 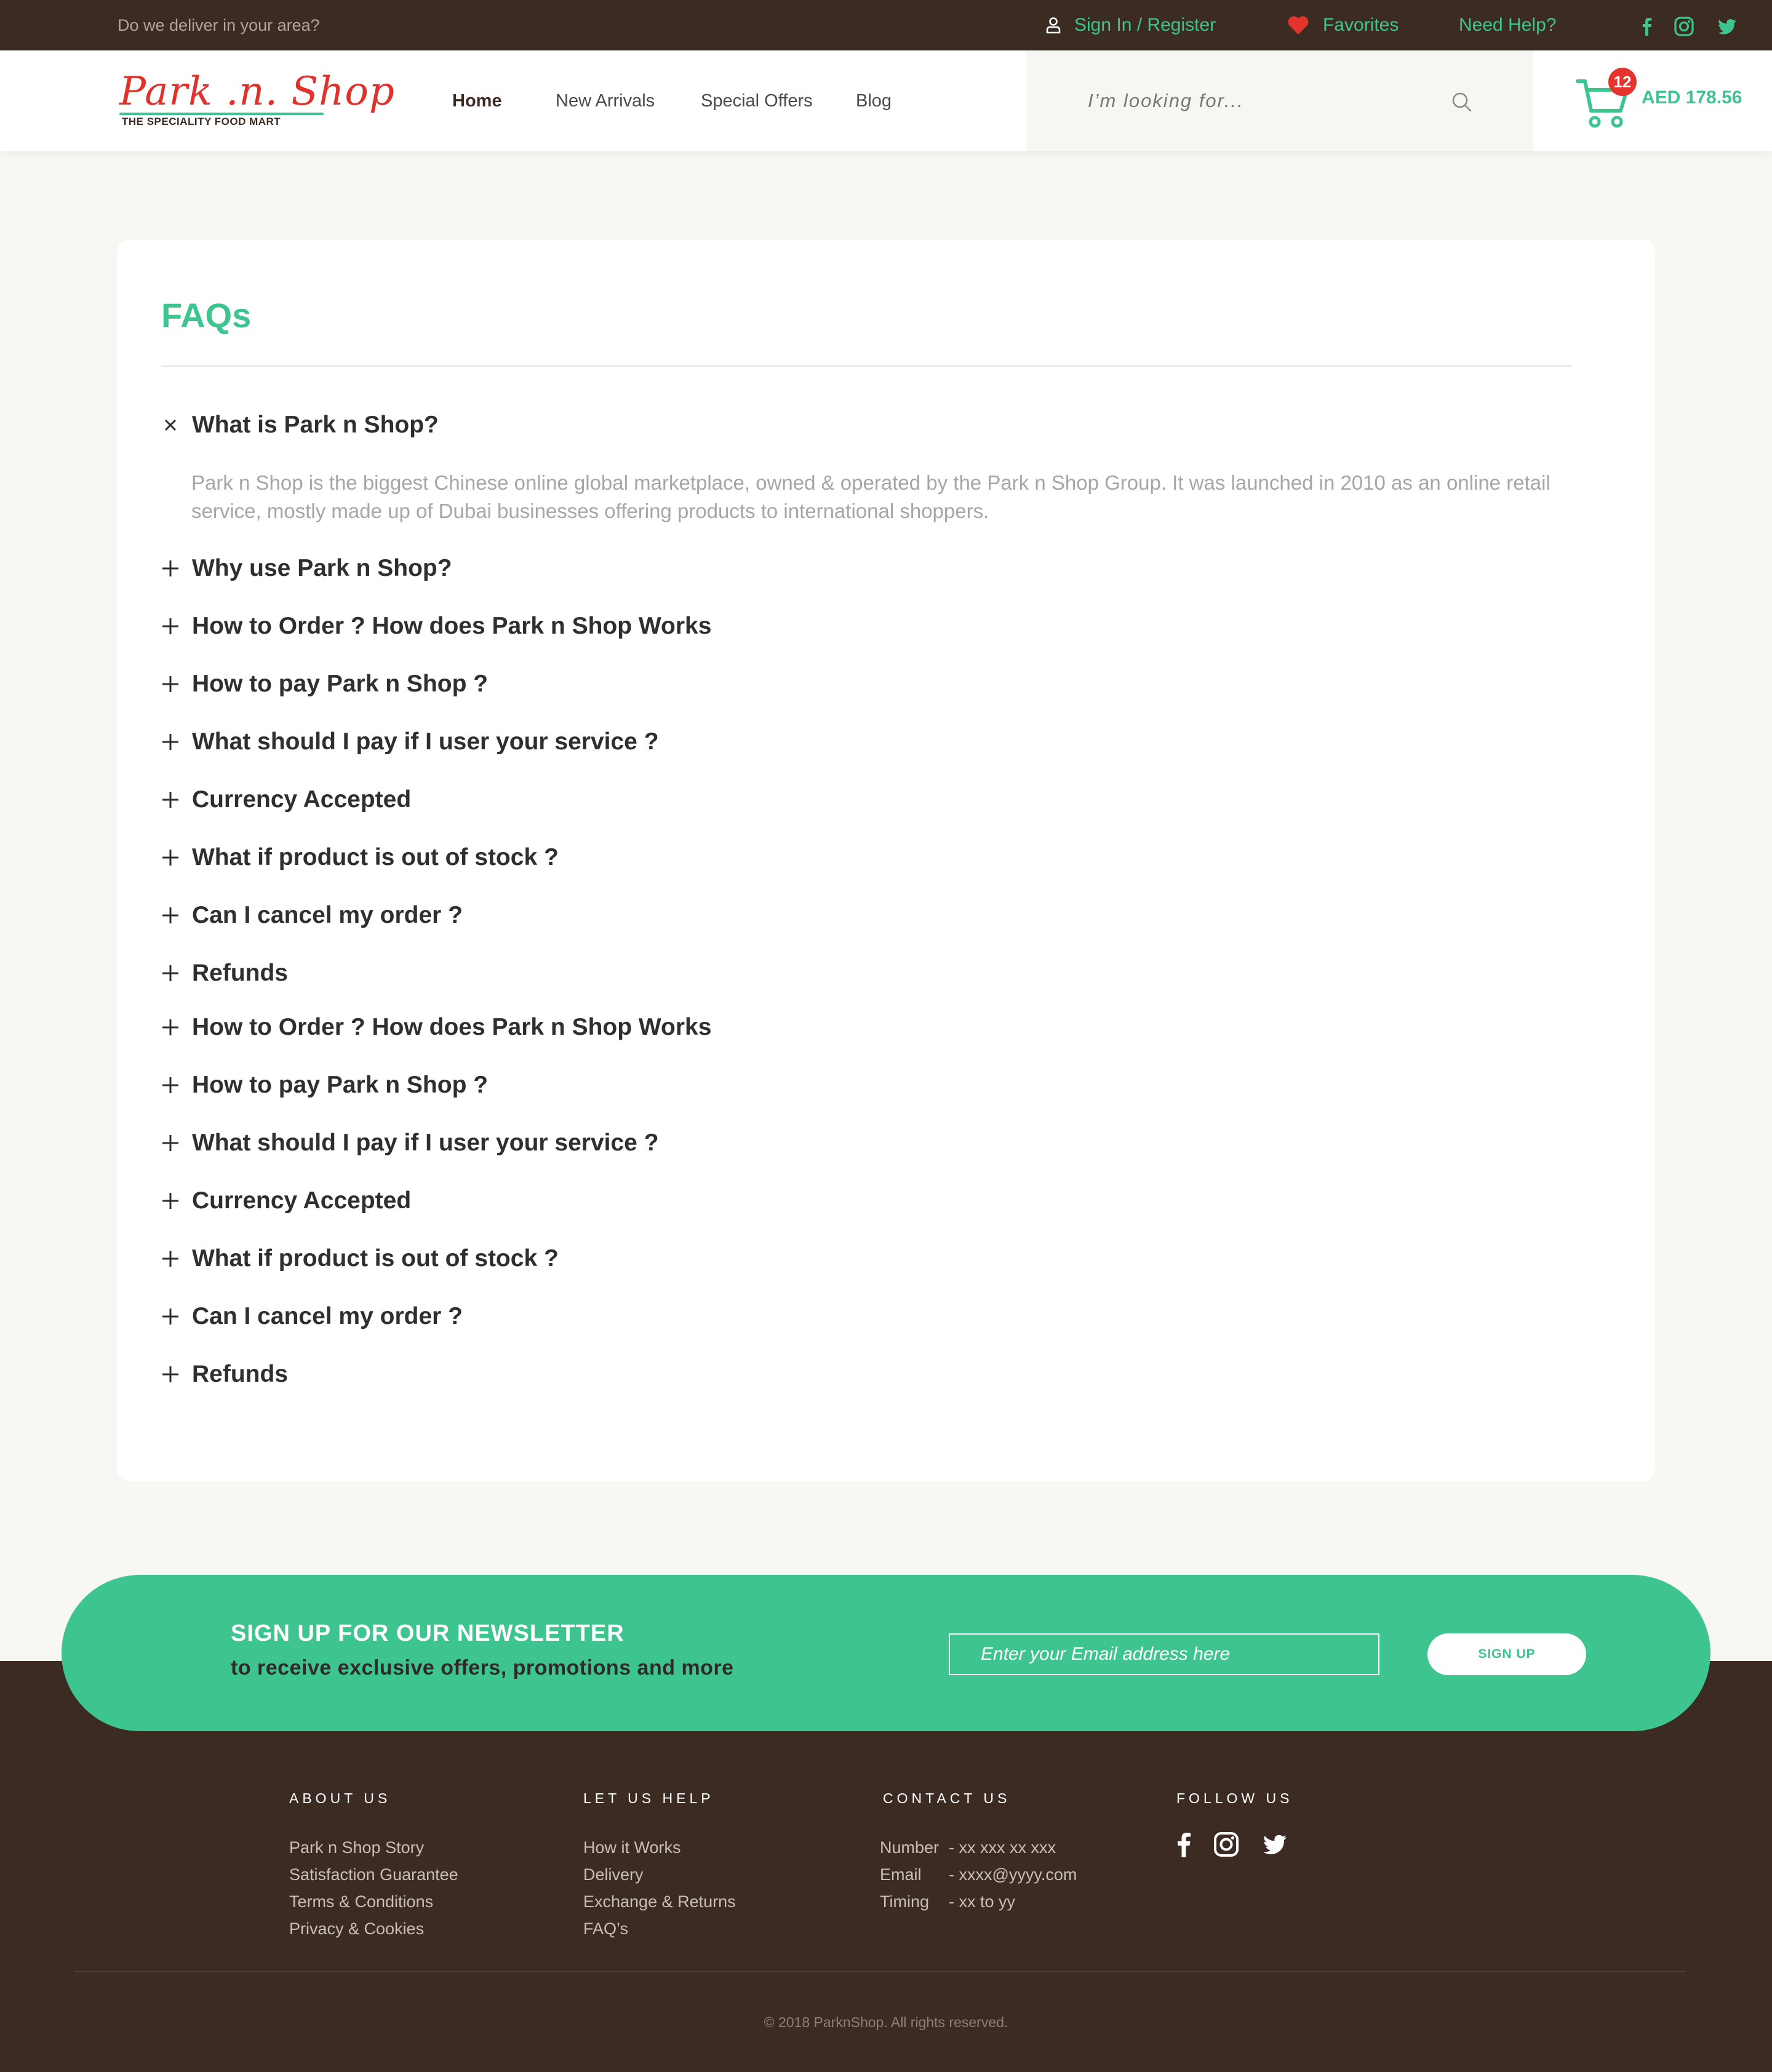 What do you see at coordinates (659, 1902) in the screenshot?
I see `footer-link: Exchange & Returns` at bounding box center [659, 1902].